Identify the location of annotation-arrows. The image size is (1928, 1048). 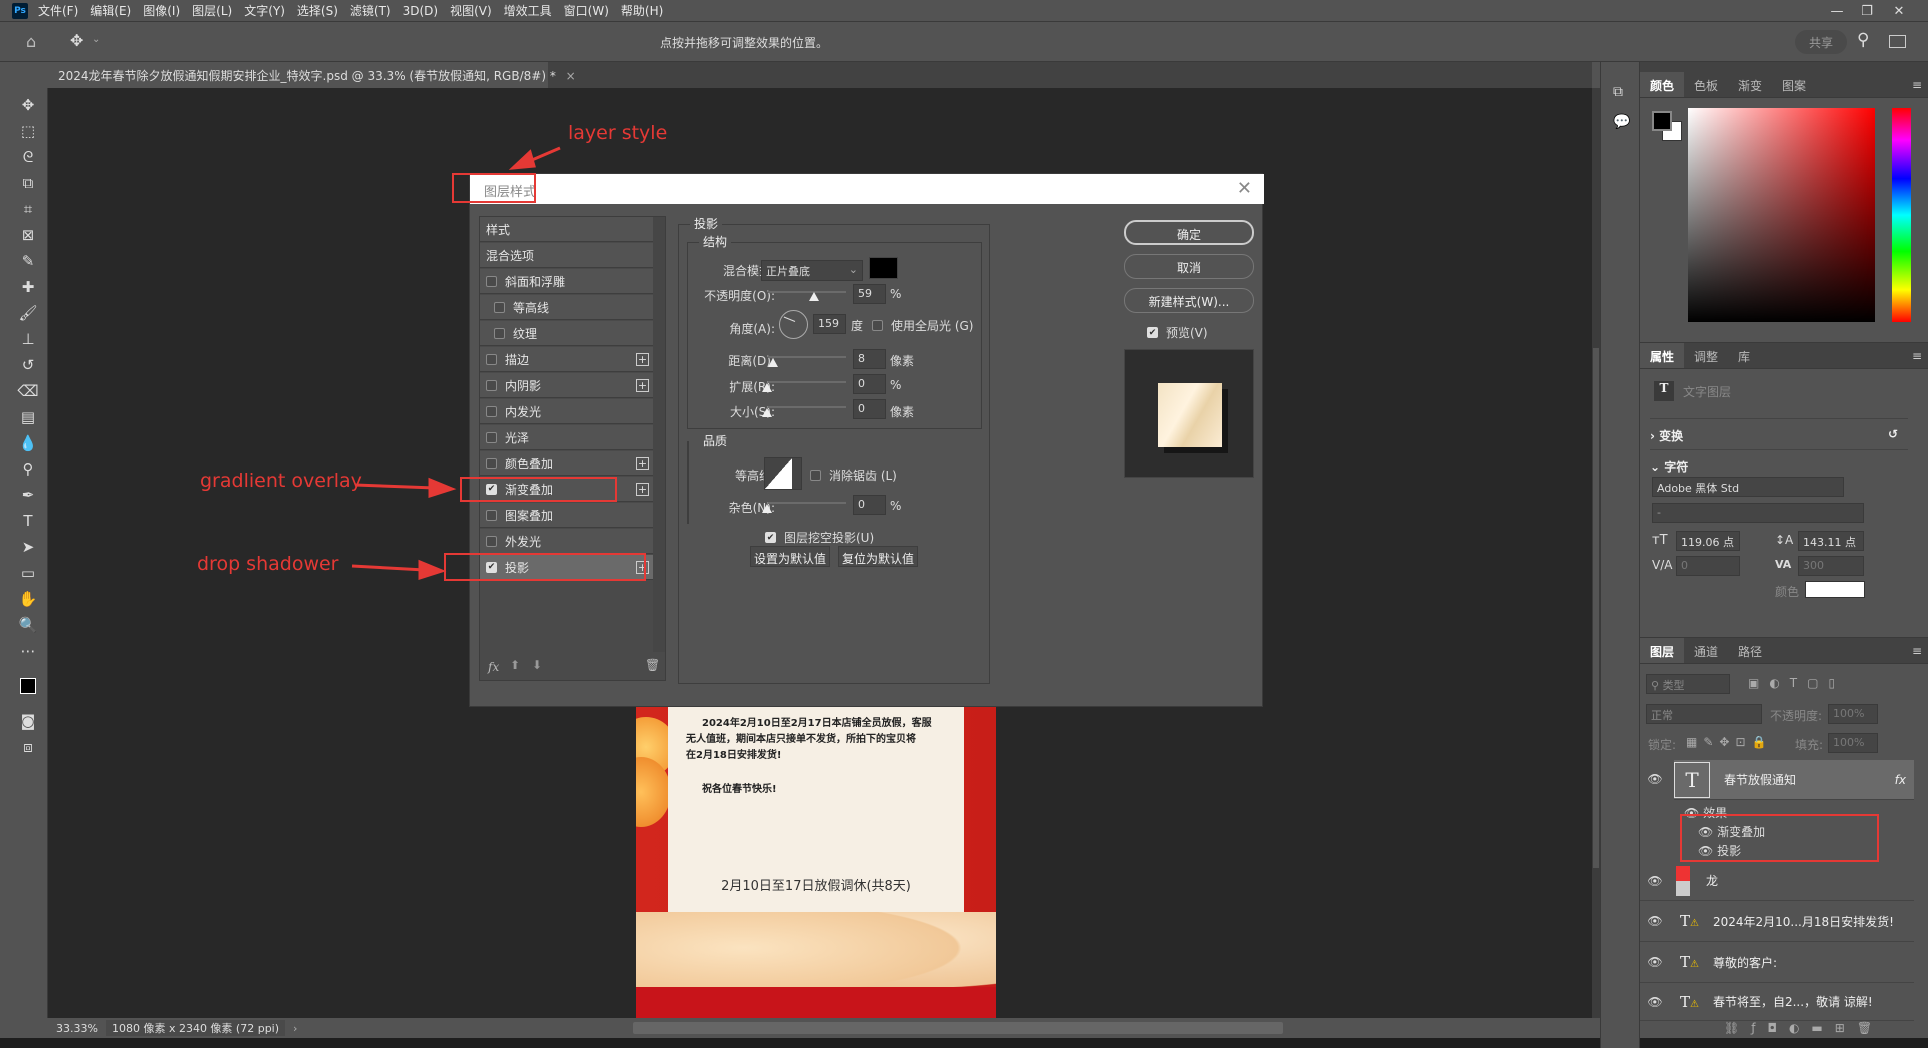
(456, 363).